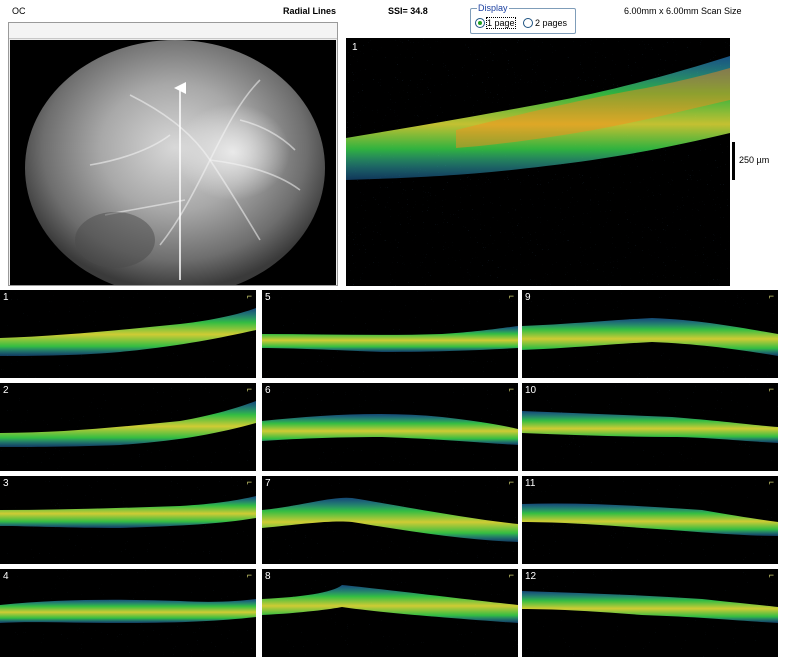 The width and height of the screenshot is (800, 659). Describe the element at coordinates (19, 11) in the screenshot. I see `eye-label: OC` at that location.